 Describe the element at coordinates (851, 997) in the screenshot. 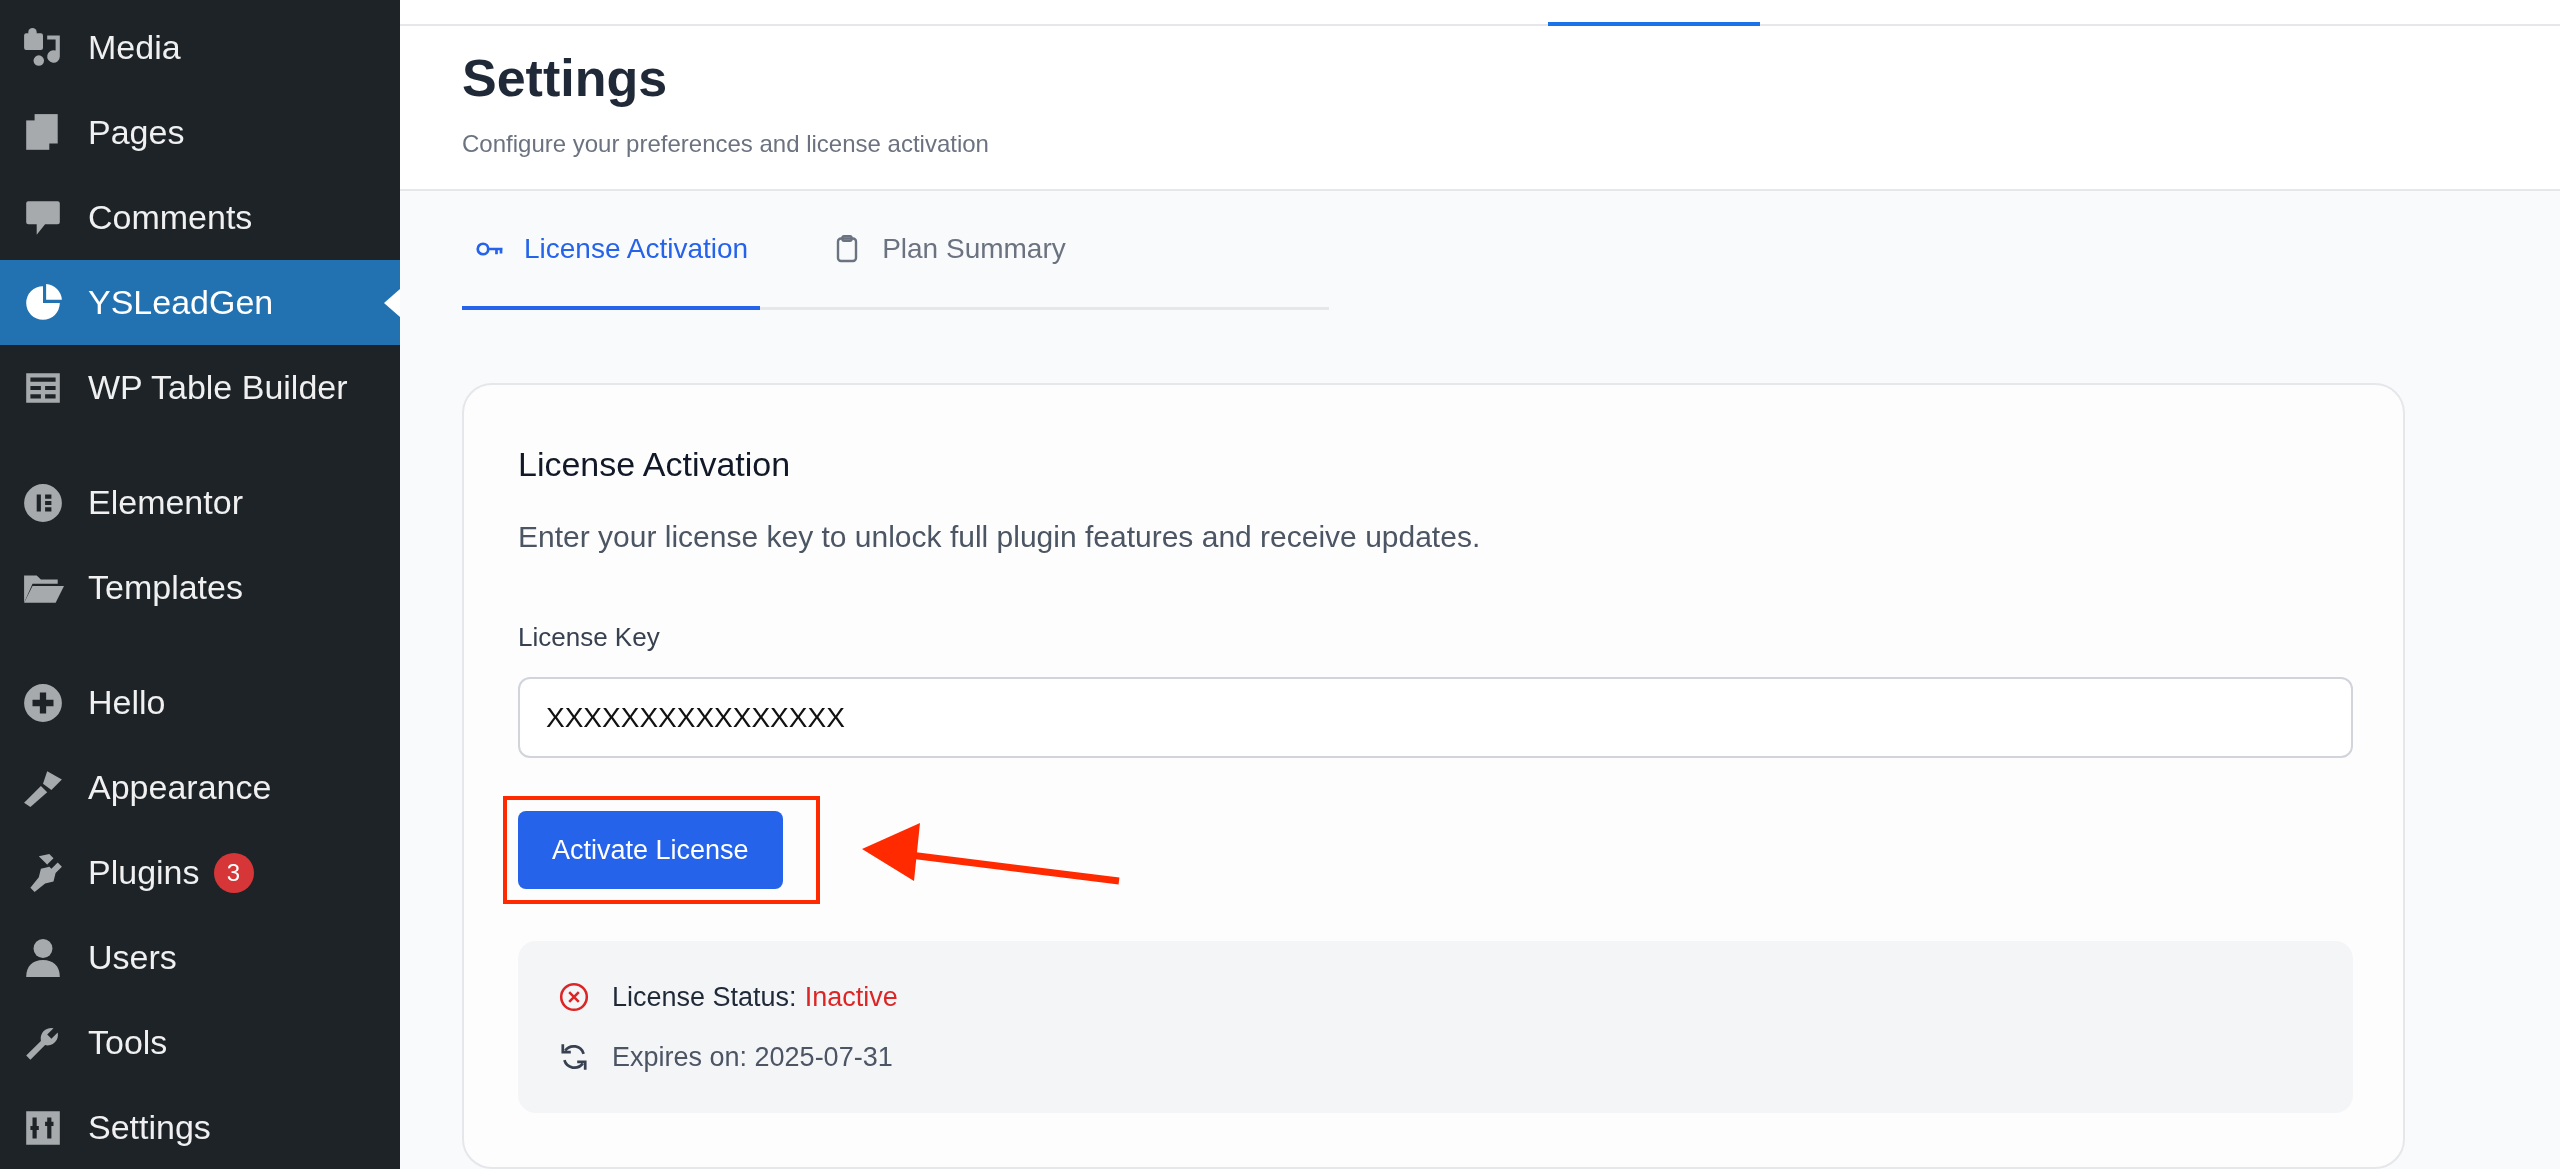

I see `status-value: Inactive` at that location.